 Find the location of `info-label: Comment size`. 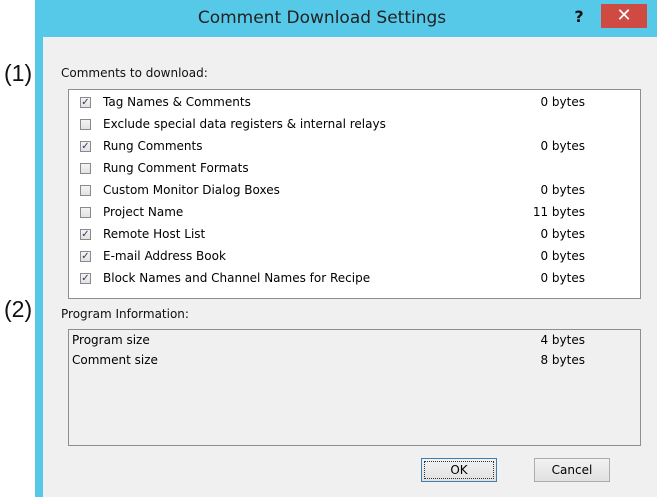

info-label: Comment size is located at coordinates (115, 360).